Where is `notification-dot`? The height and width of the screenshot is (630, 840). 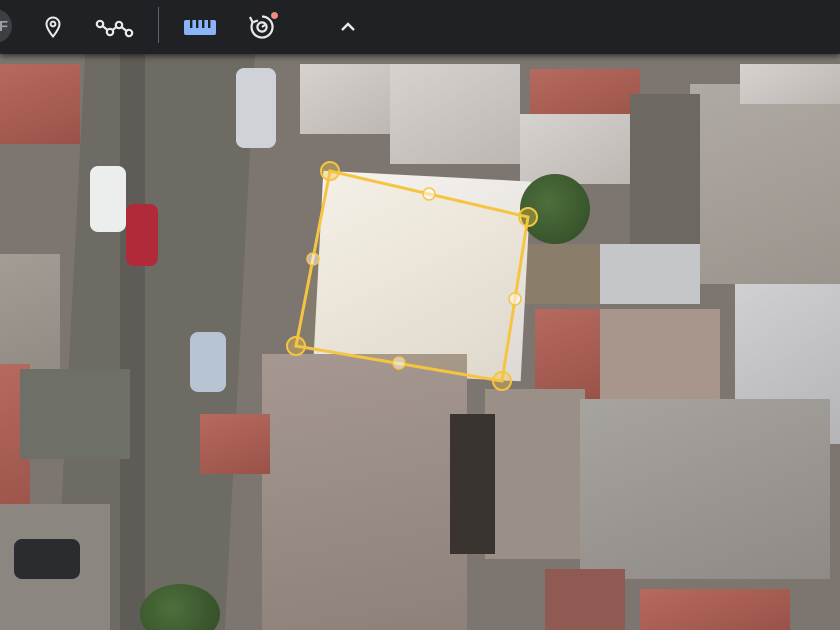 notification-dot is located at coordinates (274, 15).